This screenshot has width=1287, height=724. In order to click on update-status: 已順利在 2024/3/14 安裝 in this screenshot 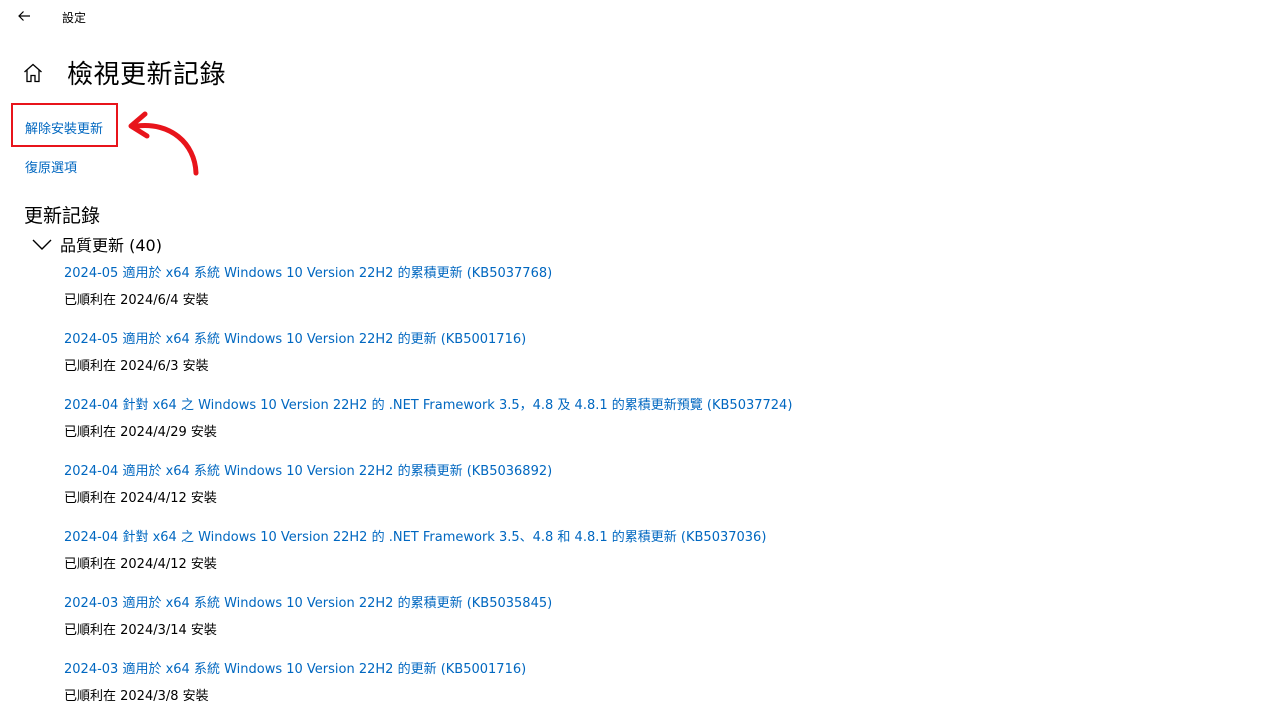, I will do `click(140, 630)`.